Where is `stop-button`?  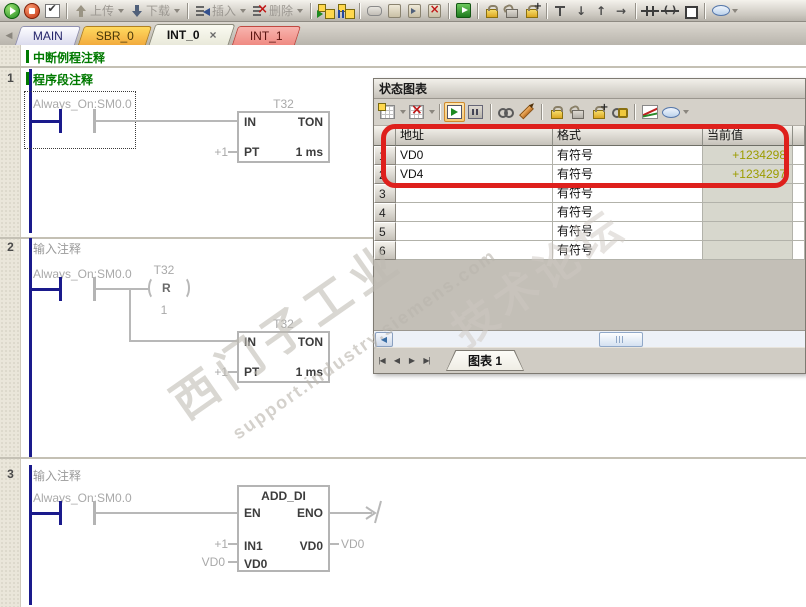
stop-button is located at coordinates (32, 11).